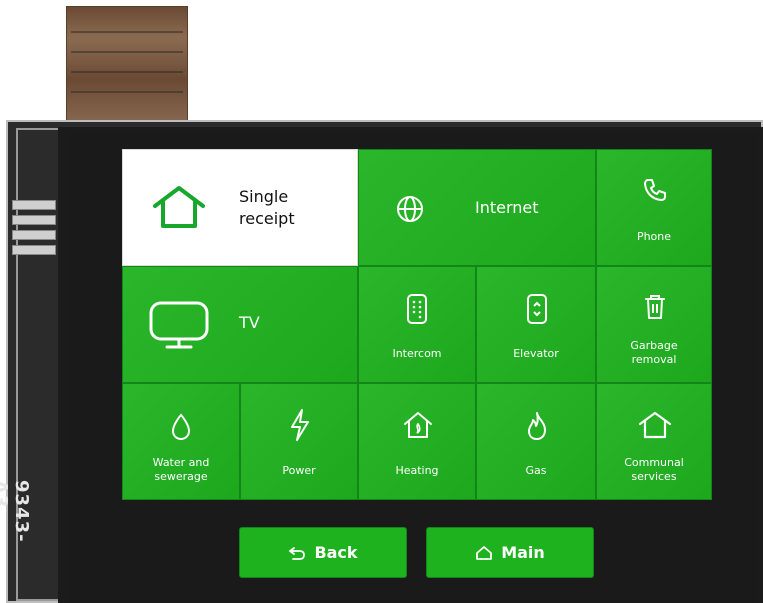 This screenshot has width=763, height=603. What do you see at coordinates (654, 207) in the screenshot?
I see `tile-phone: Phone` at bounding box center [654, 207].